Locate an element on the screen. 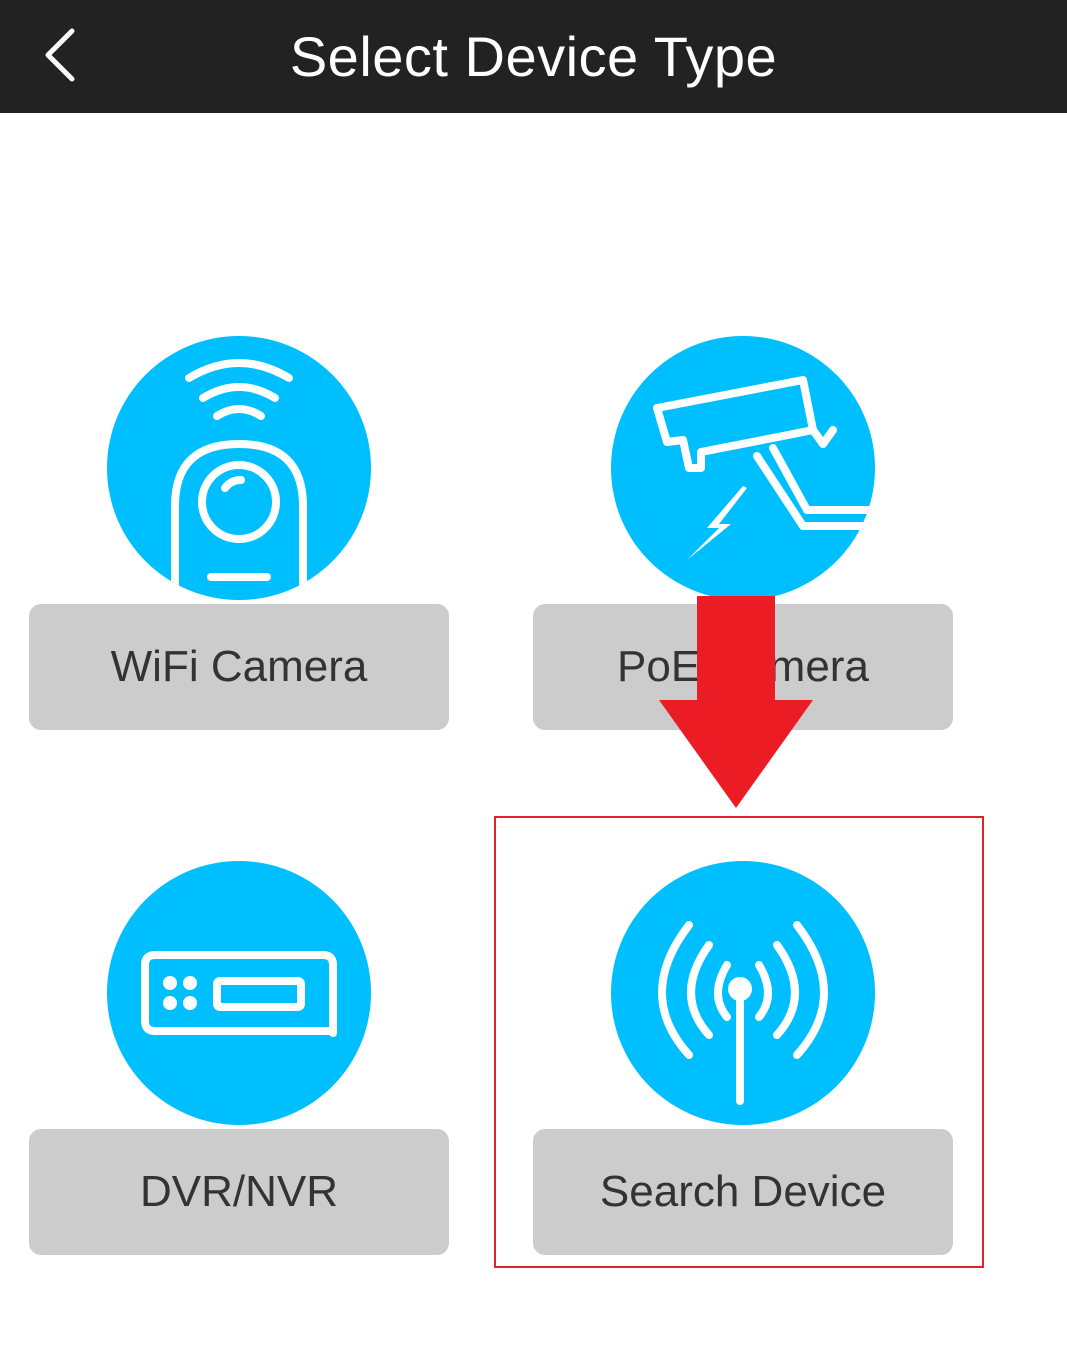 Image resolution: width=1067 pixels, height=1361 pixels. wifi-camera-option: WiFi Camera is located at coordinates (239, 533).